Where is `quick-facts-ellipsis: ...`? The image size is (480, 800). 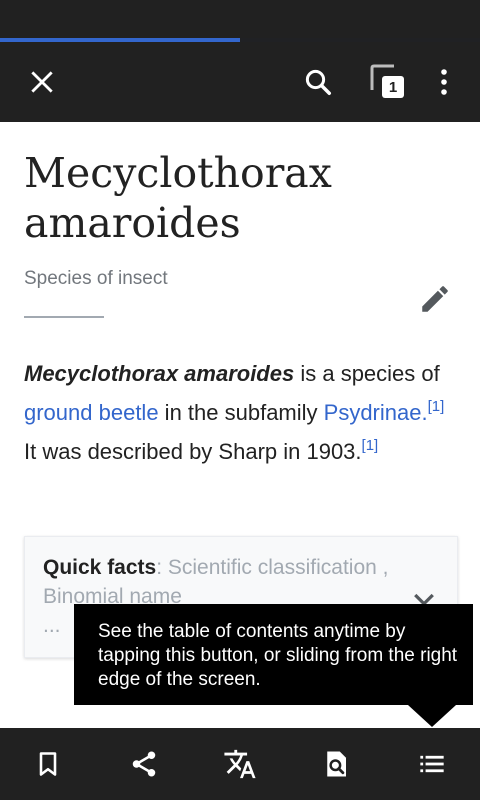
quick-facts-ellipsis: ... is located at coordinates (52, 625).